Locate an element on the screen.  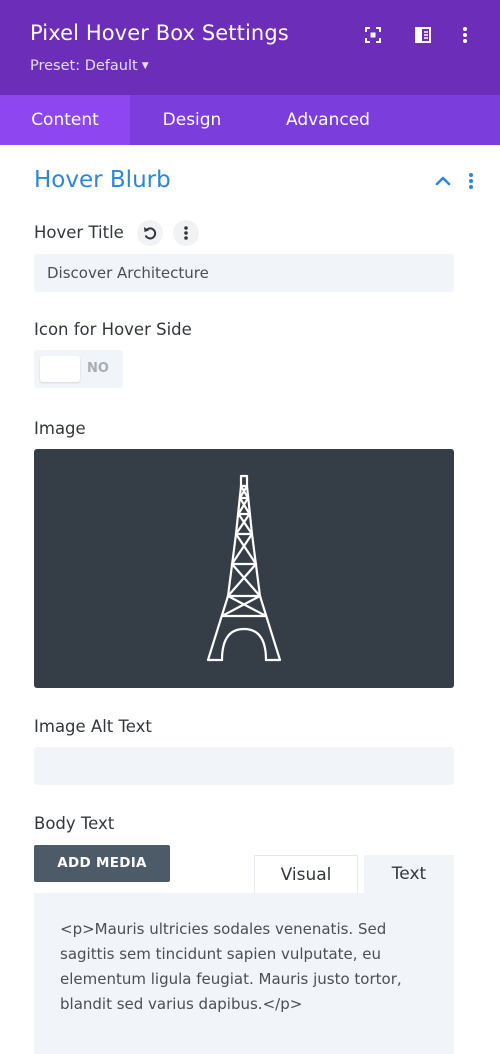
toggle-knob is located at coordinates (60, 369).